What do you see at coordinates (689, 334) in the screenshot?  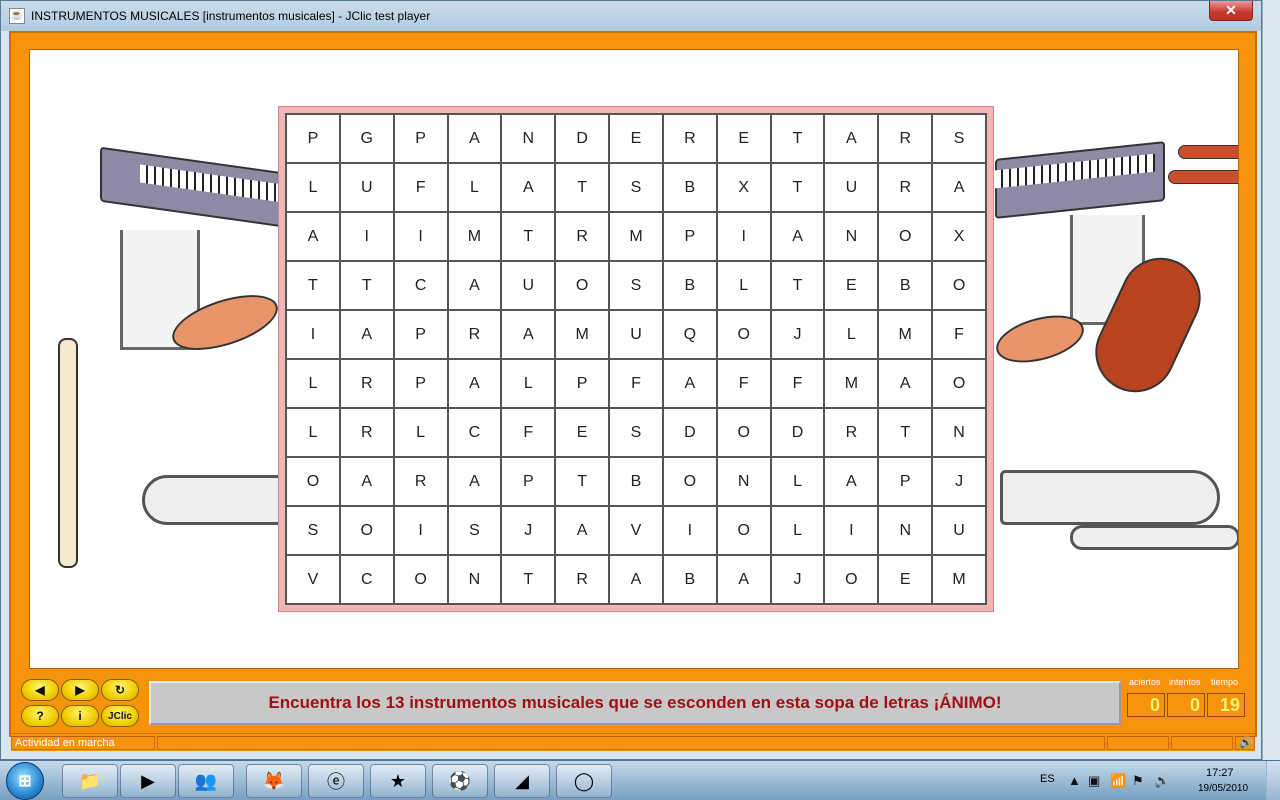 I see `grid-cell: Q` at bounding box center [689, 334].